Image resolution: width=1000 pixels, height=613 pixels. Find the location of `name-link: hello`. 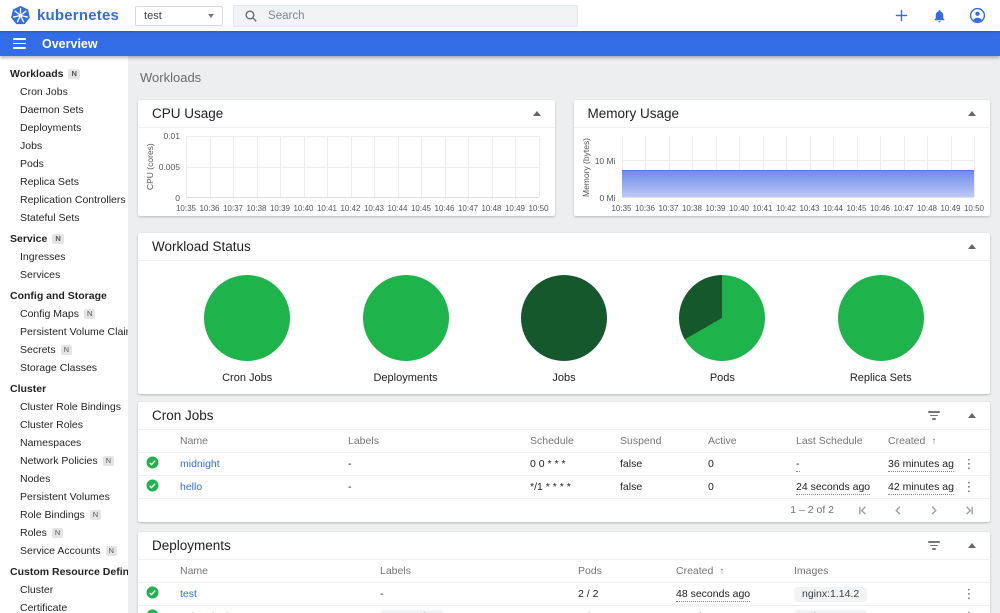

name-link: hello is located at coordinates (191, 487).